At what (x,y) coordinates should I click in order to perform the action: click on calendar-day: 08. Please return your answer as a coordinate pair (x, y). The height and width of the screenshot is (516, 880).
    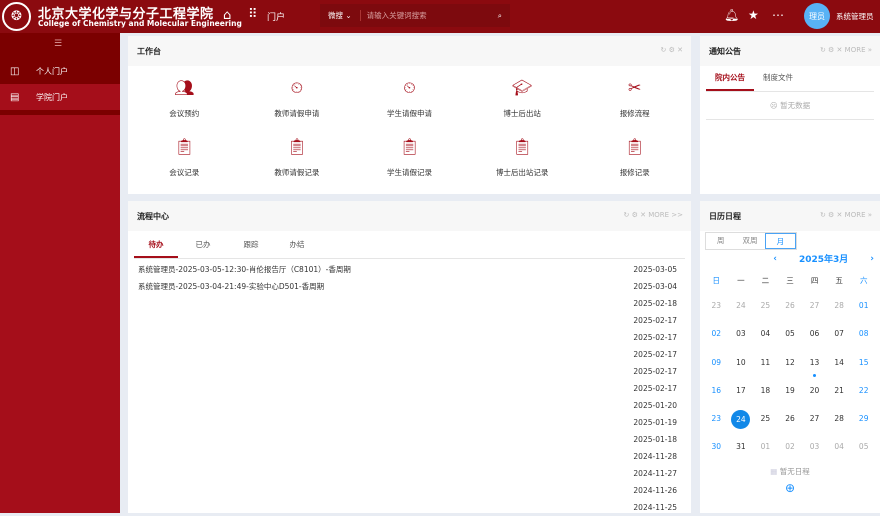
    Looking at the image, I should click on (863, 336).